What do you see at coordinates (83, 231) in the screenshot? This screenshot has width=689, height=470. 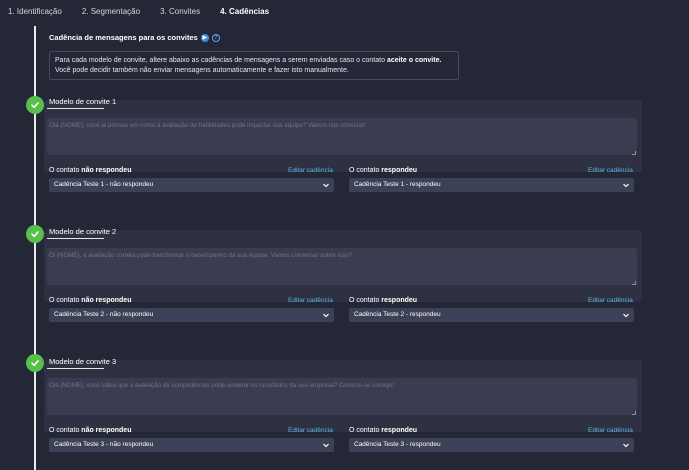 I see `card-title: Modelo de convite 2` at bounding box center [83, 231].